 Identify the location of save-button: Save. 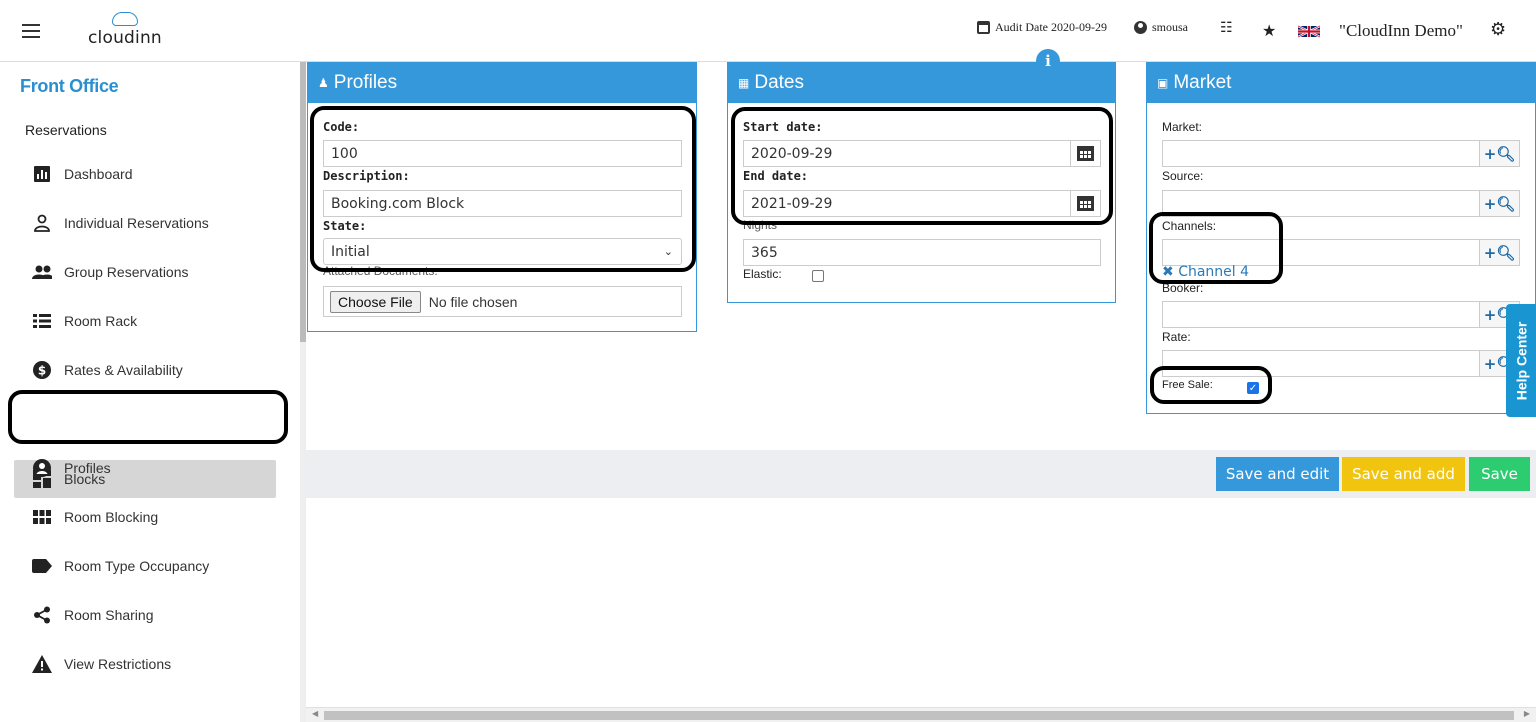
(1499, 474).